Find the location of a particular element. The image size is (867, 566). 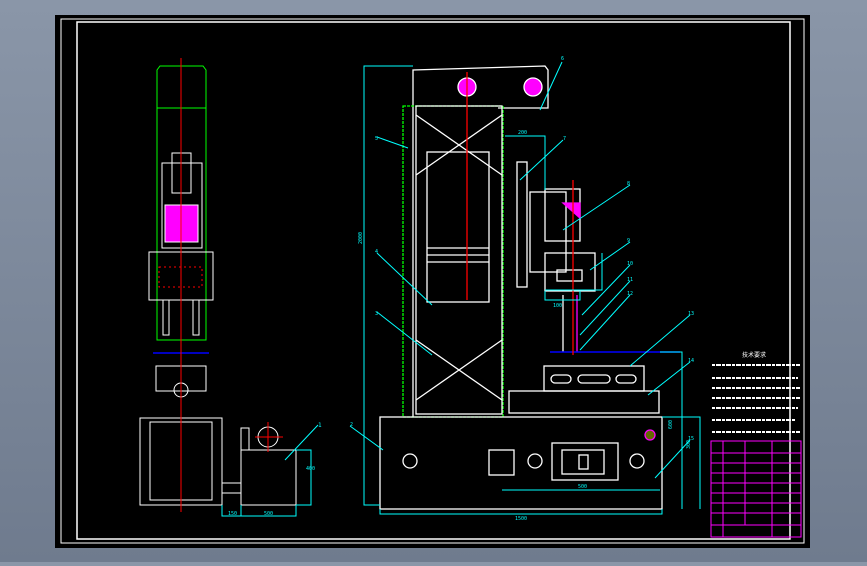

balloon-5: 5 is located at coordinates (376, 139).